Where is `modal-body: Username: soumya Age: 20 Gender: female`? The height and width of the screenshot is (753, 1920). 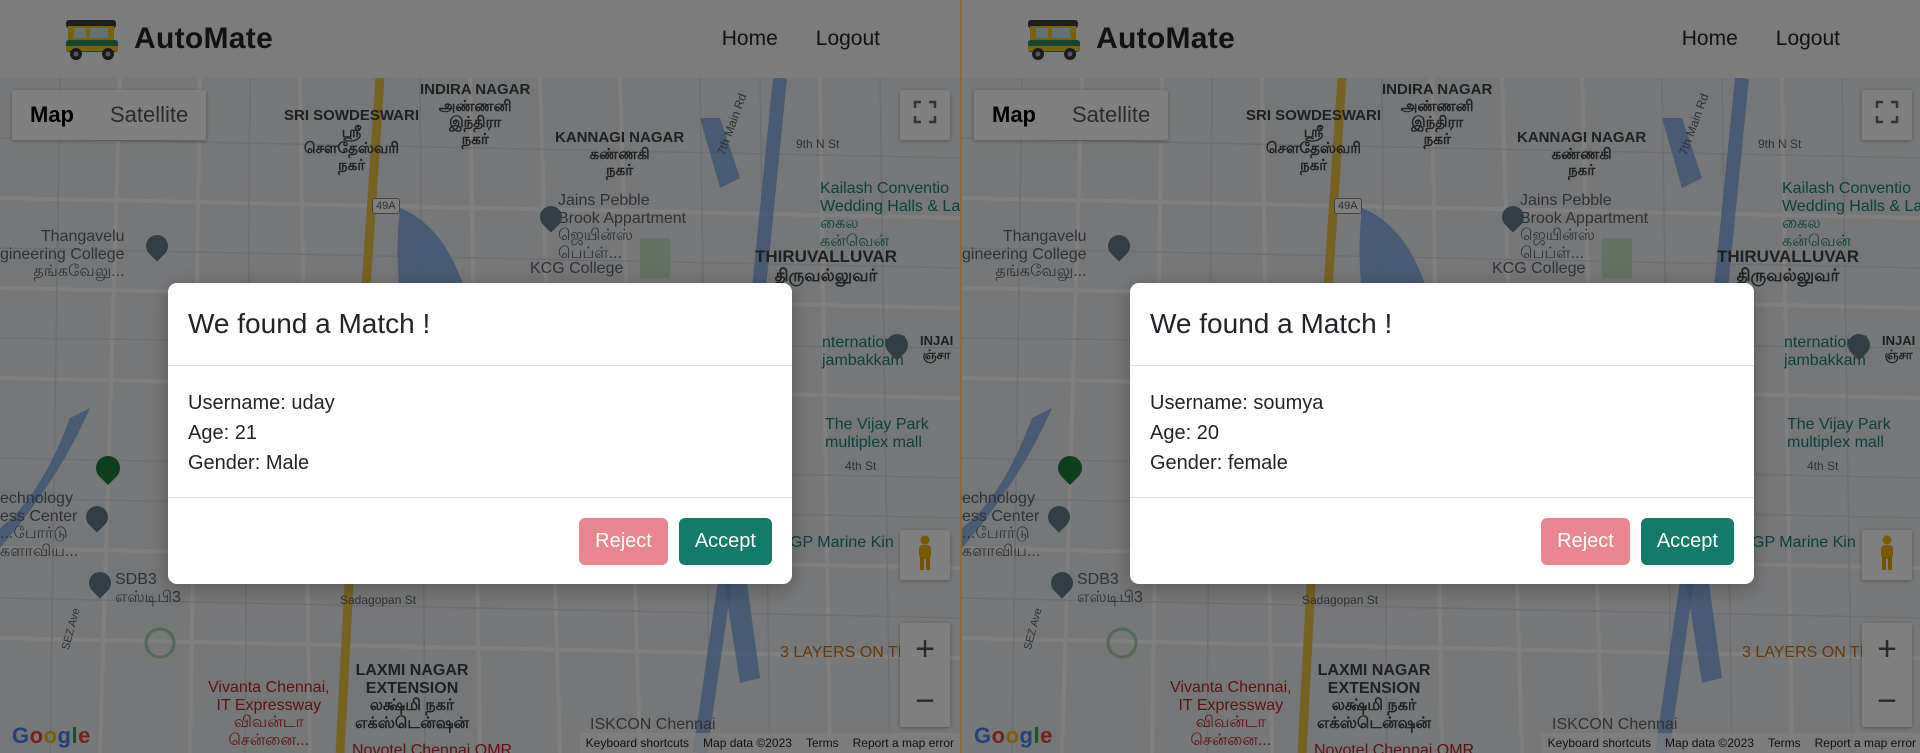 modal-body: Username: soumya Age: 20 Gender: female is located at coordinates (1442, 432).